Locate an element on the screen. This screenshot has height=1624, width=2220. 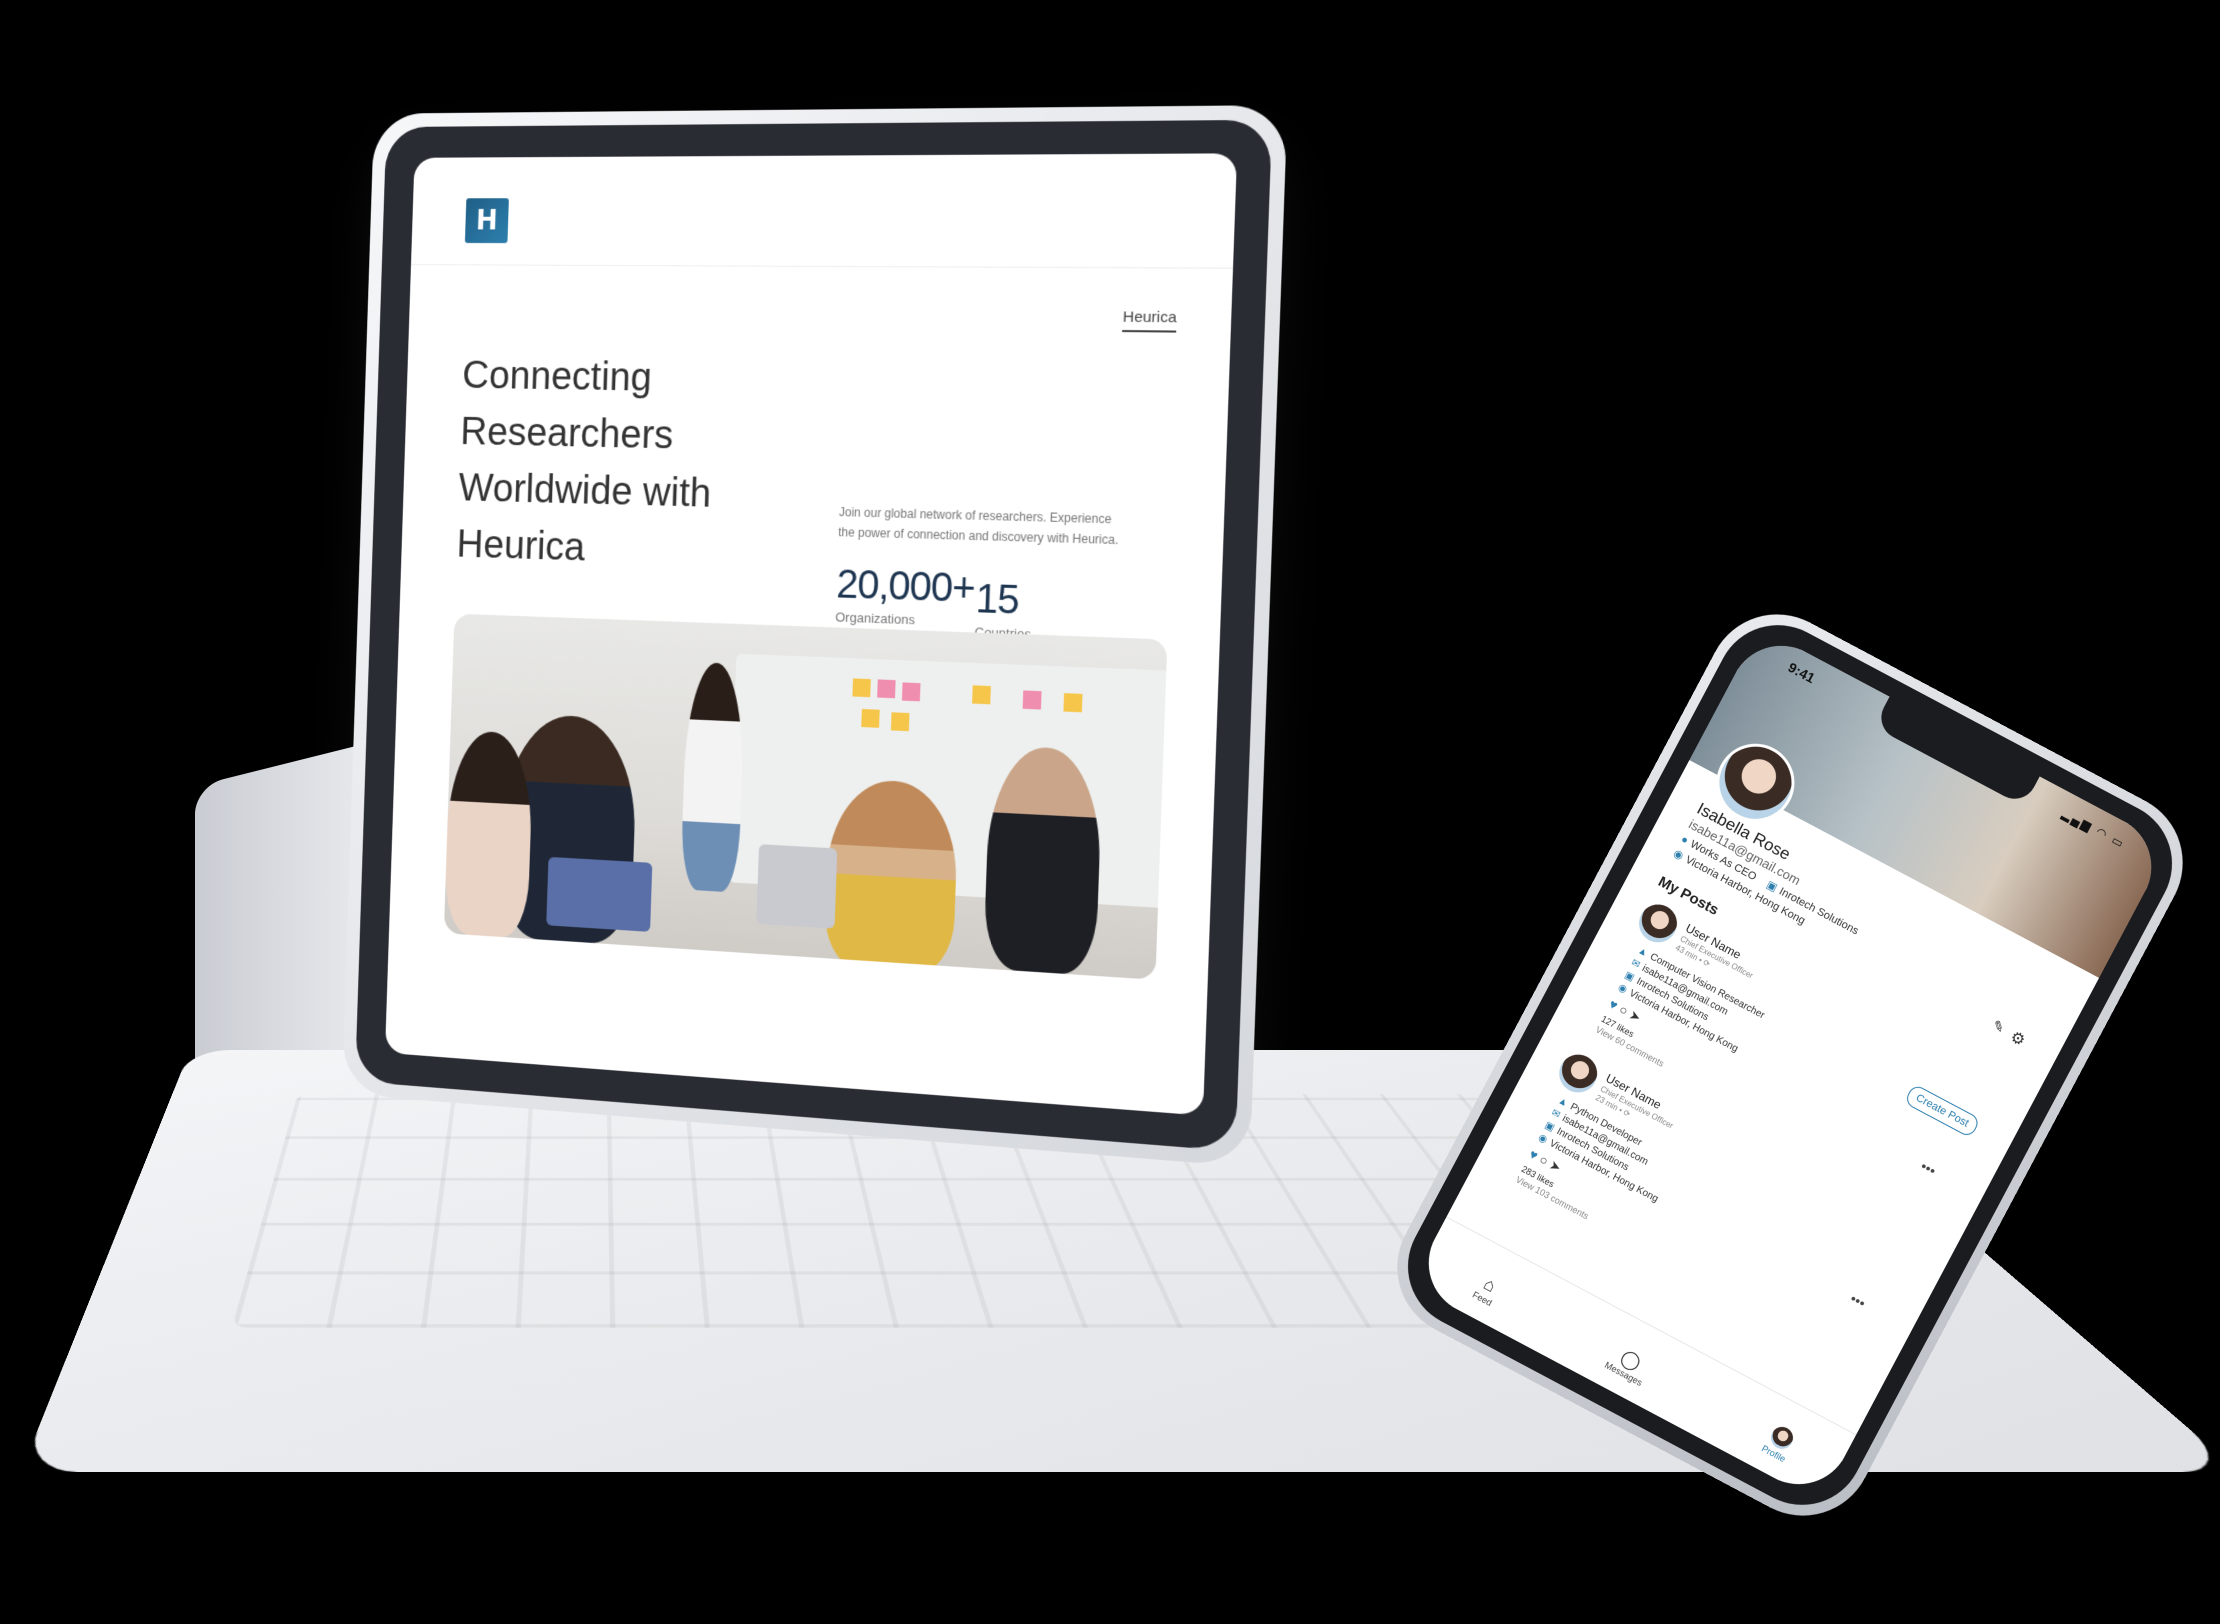
tab-messages: ◯ Messages is located at coordinates (1628, 1364).